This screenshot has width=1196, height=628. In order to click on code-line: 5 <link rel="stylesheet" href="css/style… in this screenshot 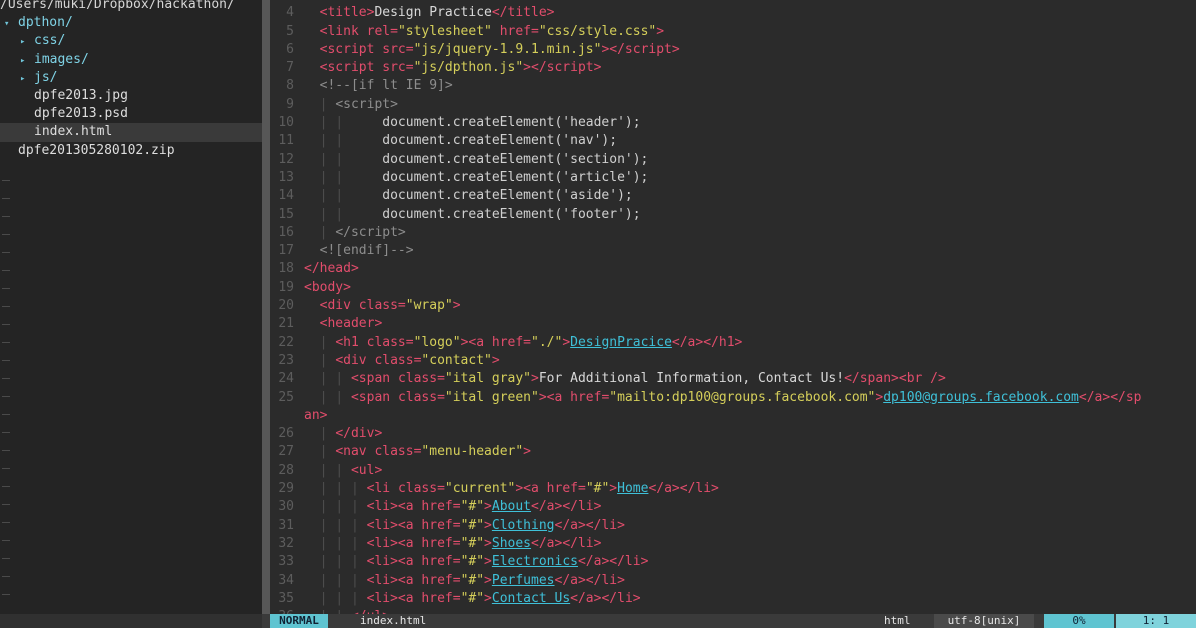, I will do `click(733, 32)`.